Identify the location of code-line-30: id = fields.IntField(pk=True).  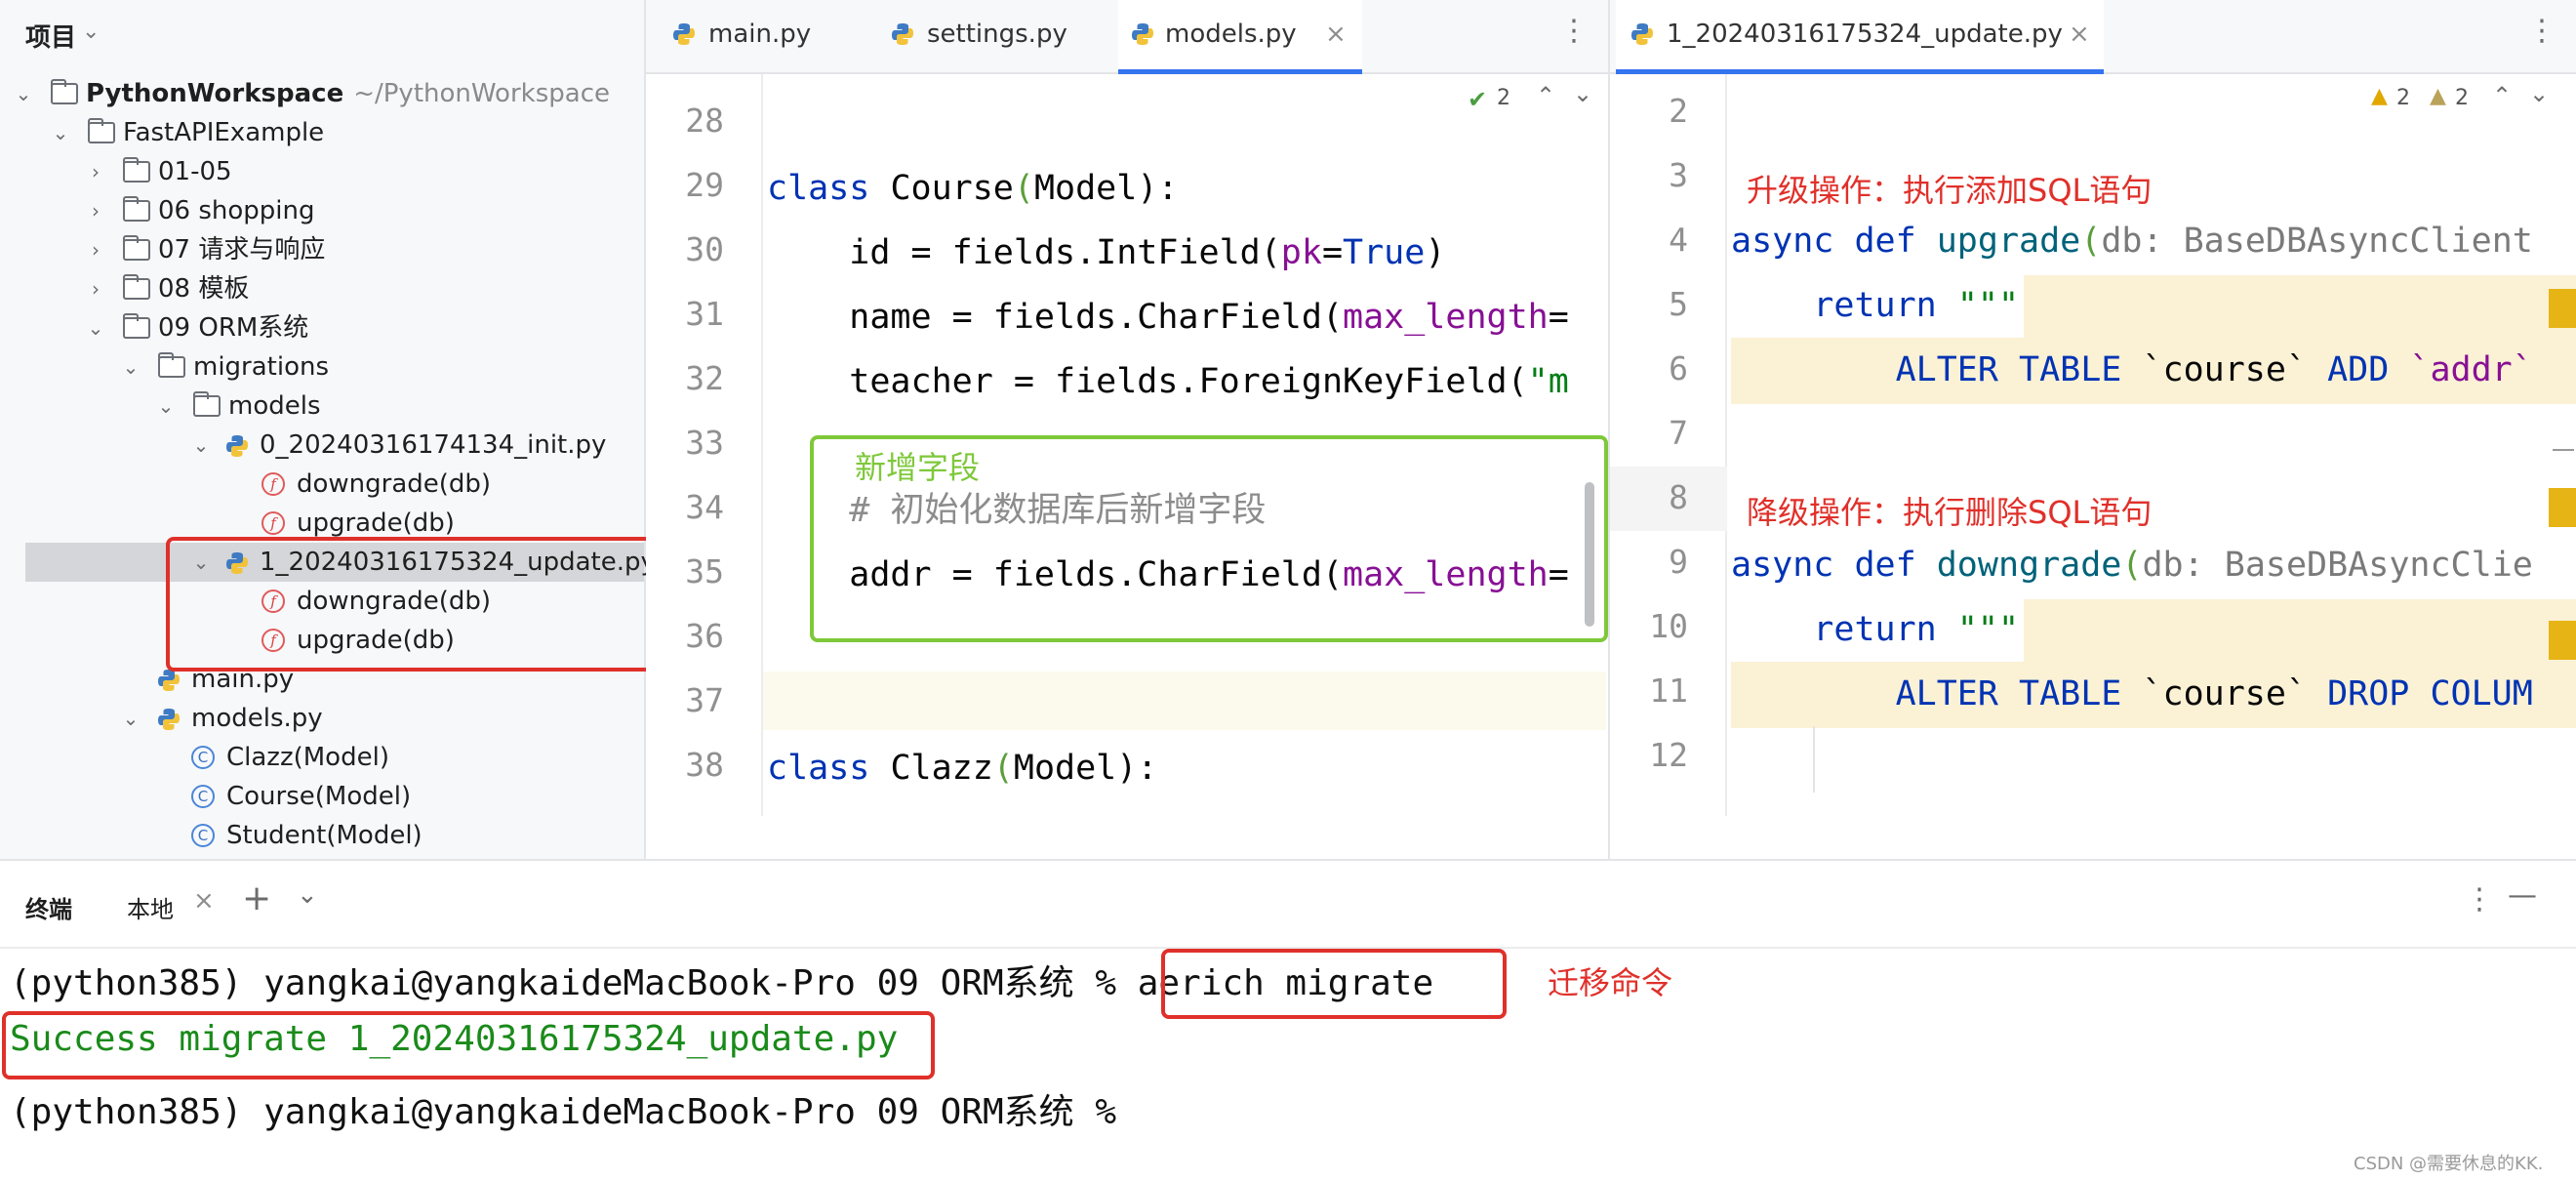
(1106, 252).